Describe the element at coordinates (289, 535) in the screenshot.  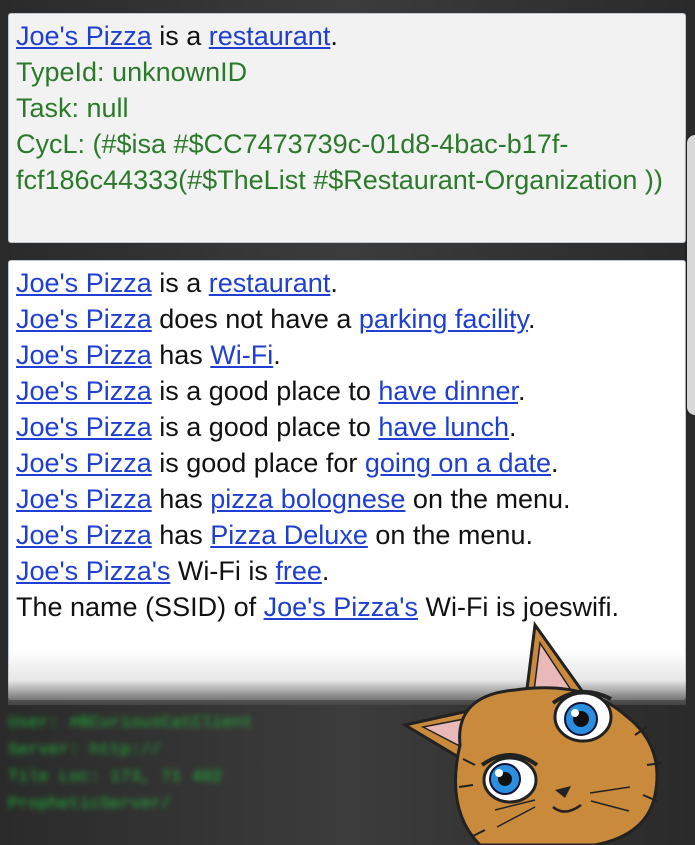
I see `fact-object-link: Pizza Deluxe` at that location.